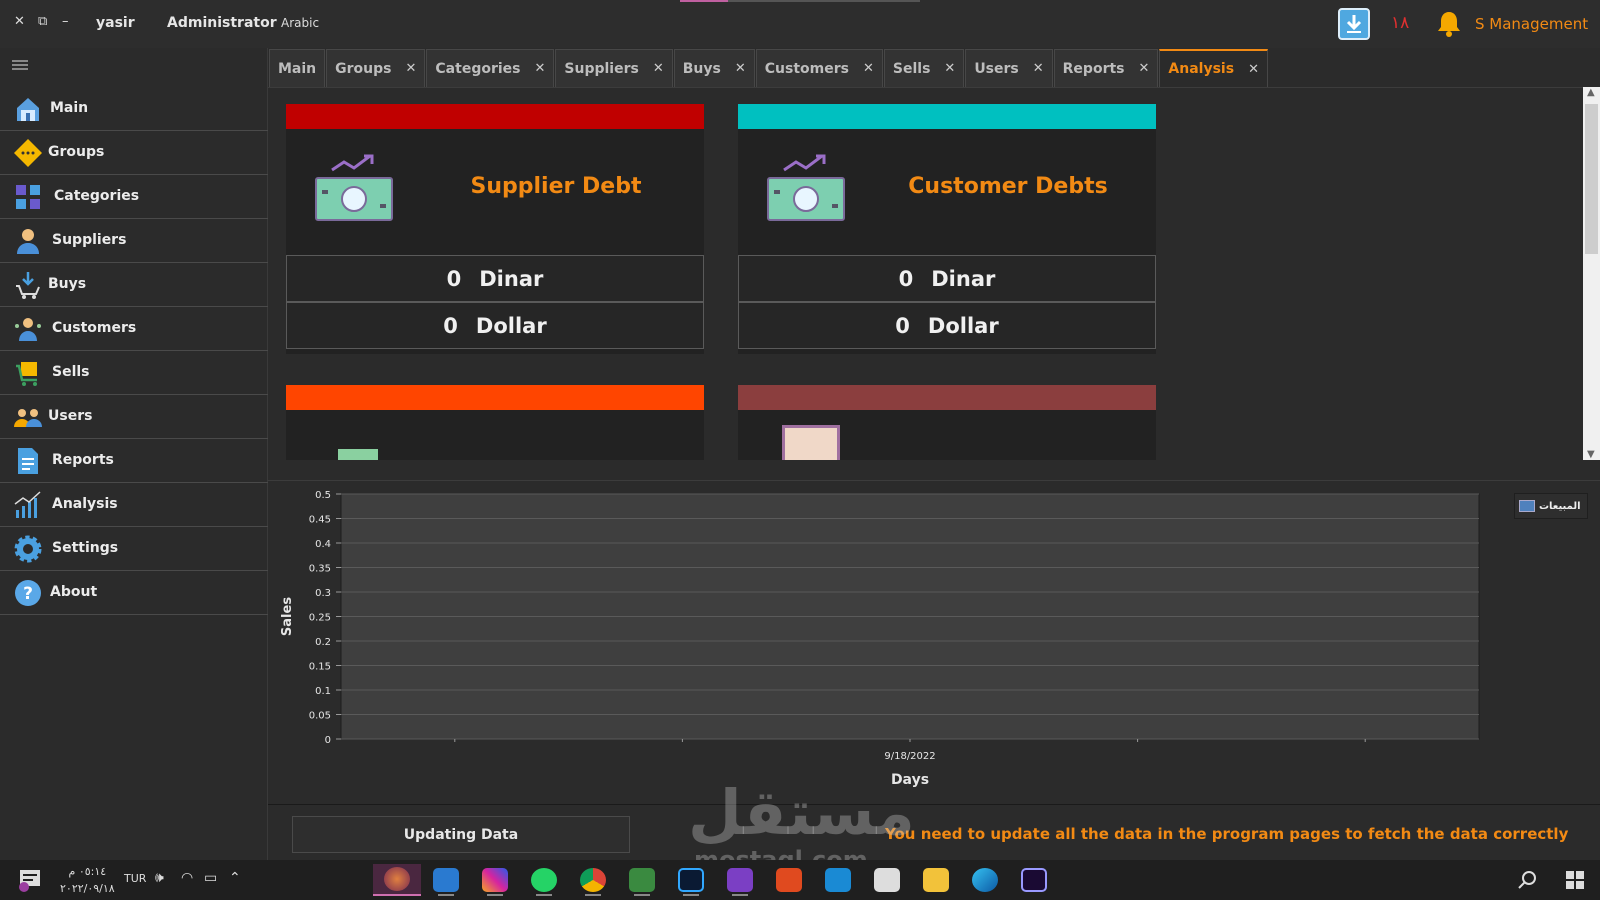 The image size is (1600, 900). What do you see at coordinates (320, 716) in the screenshot?
I see `y-tick-label: 0.05` at bounding box center [320, 716].